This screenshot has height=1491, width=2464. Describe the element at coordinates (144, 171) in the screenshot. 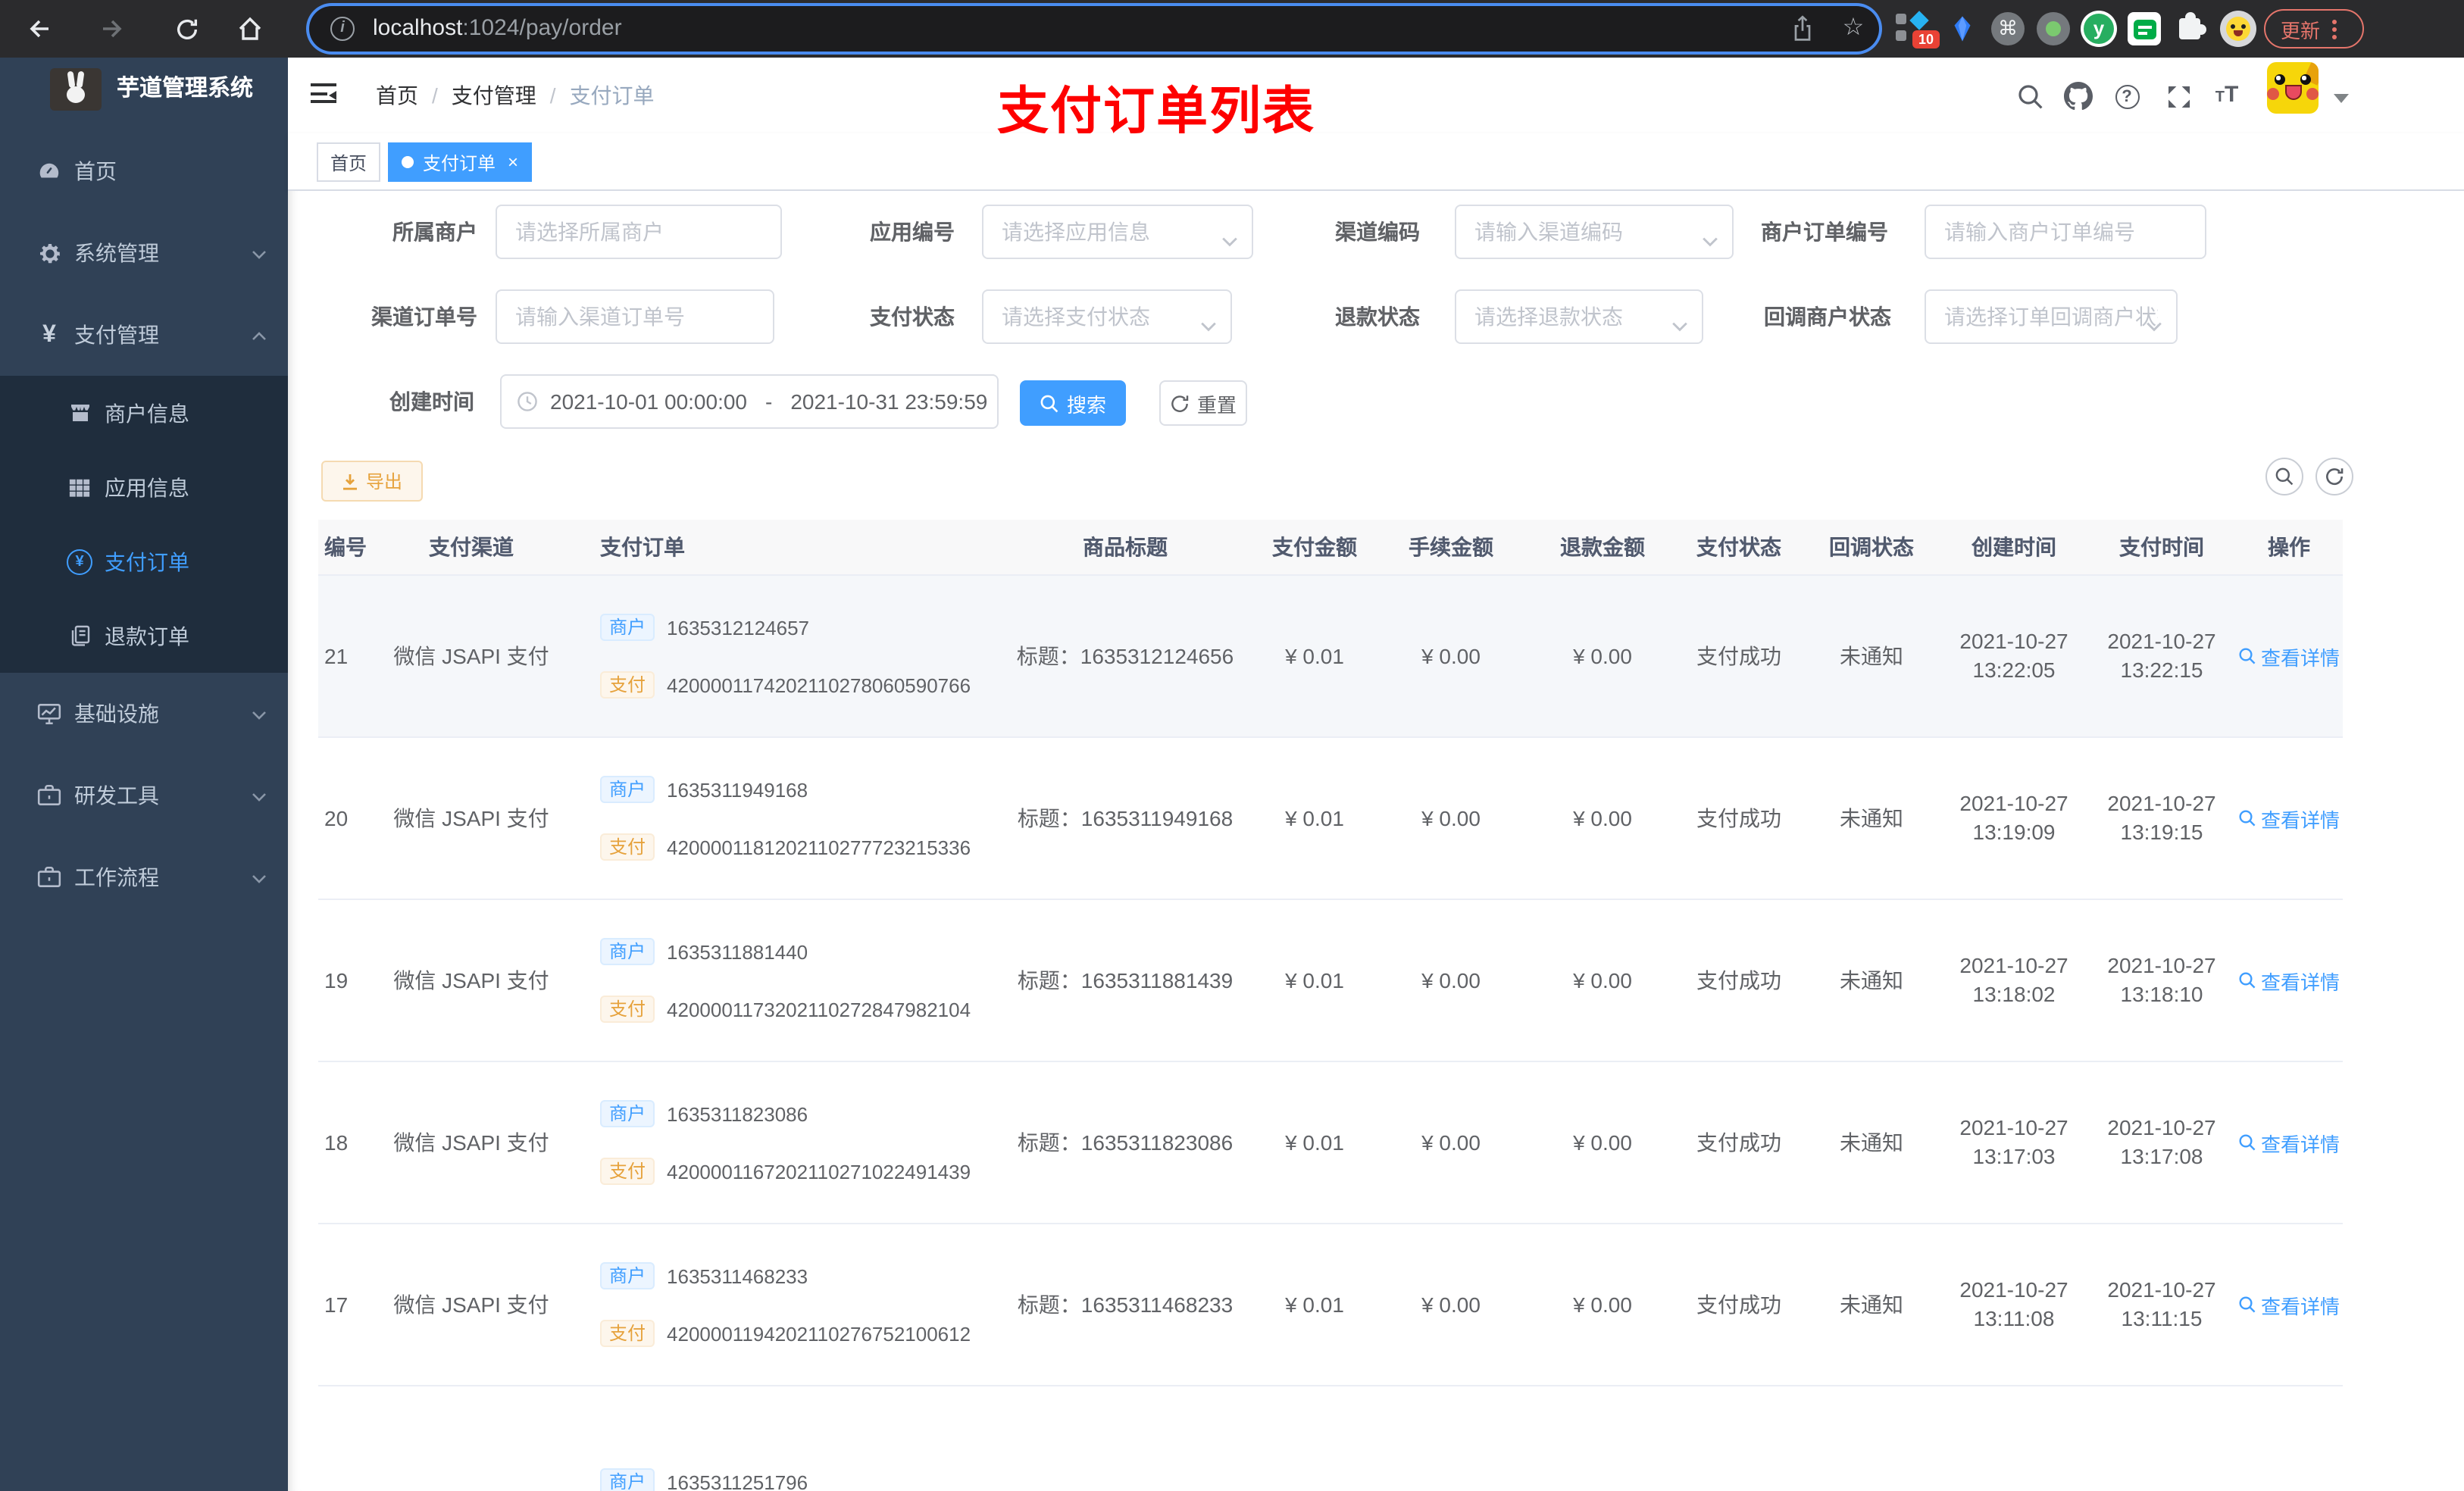

I see `sidebar-item-home: 首页` at that location.